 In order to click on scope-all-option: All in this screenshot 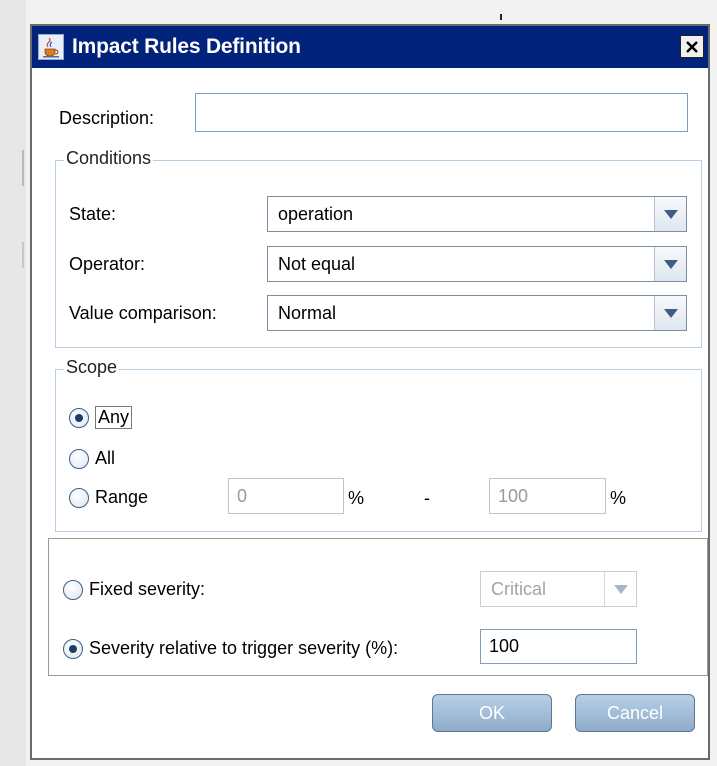, I will do `click(92, 458)`.